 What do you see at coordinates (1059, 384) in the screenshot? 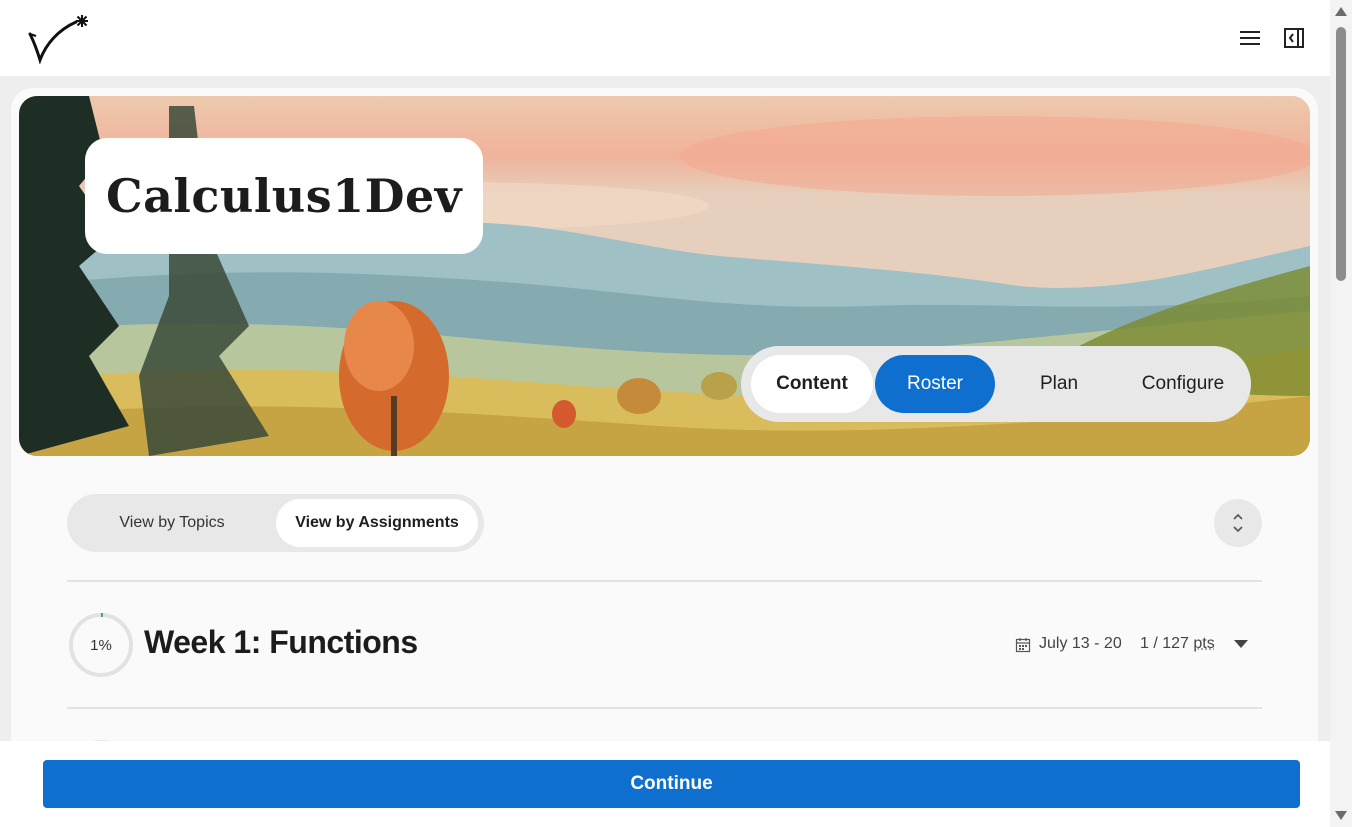
I see `tab-plan: Plan` at bounding box center [1059, 384].